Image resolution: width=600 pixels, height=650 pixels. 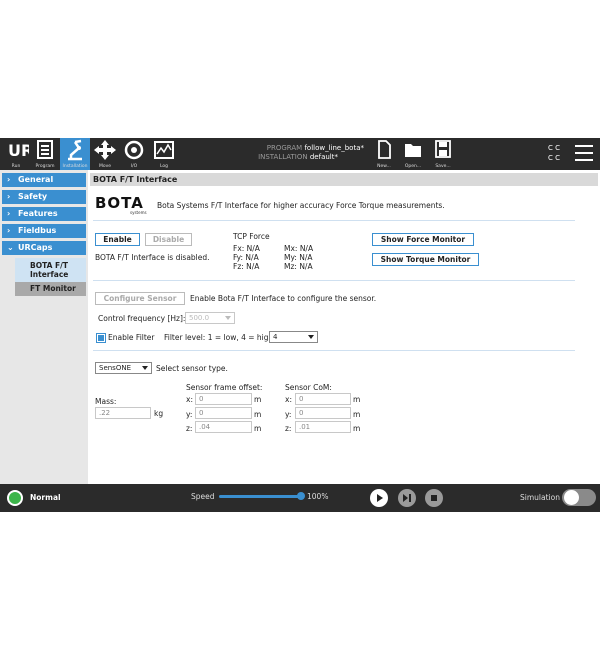 I want to click on move-tab: Move, so click(x=105, y=154).